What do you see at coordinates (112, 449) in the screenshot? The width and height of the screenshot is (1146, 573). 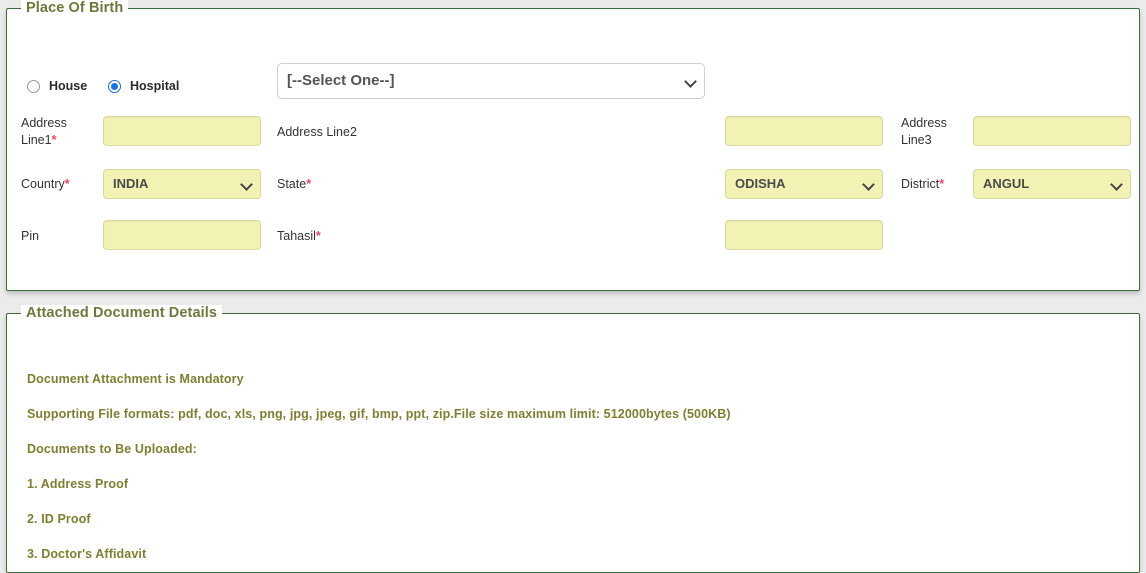 I see `note-documents-to-upload: Documents to Be Uploaded:` at bounding box center [112, 449].